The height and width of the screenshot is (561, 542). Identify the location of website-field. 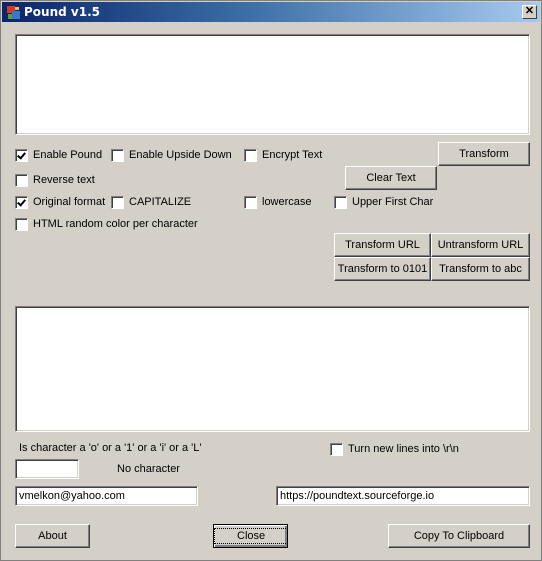
(403, 496).